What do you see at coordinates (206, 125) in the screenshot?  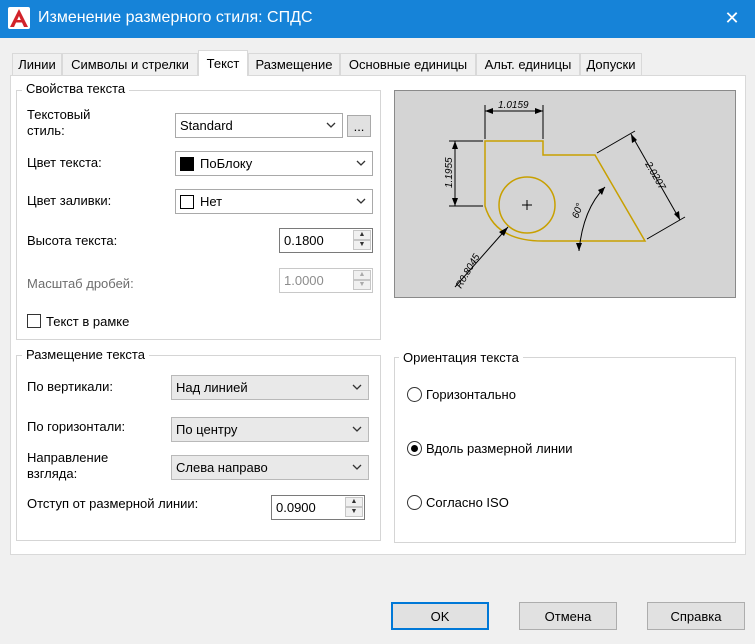 I see `text-style-value: Standard` at bounding box center [206, 125].